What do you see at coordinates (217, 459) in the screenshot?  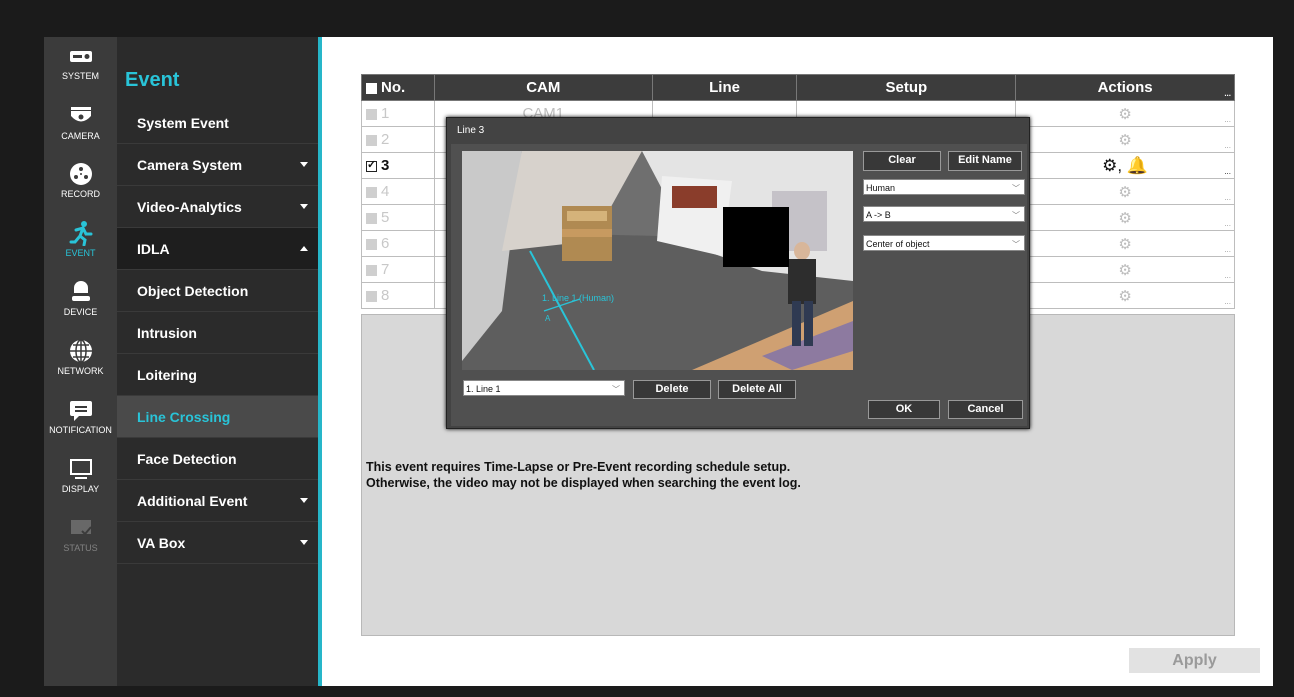 I see `menu-item-face-detection: Face Detection` at bounding box center [217, 459].